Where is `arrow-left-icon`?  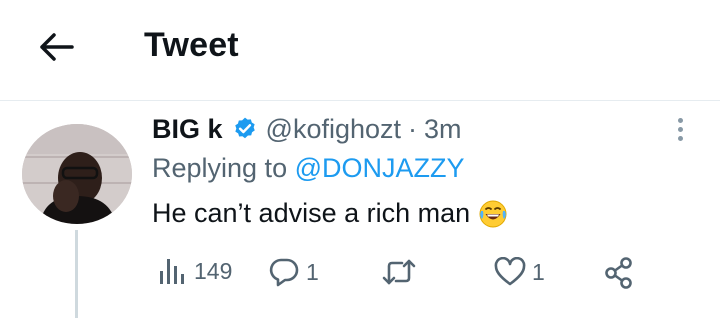 arrow-left-icon is located at coordinates (57, 47).